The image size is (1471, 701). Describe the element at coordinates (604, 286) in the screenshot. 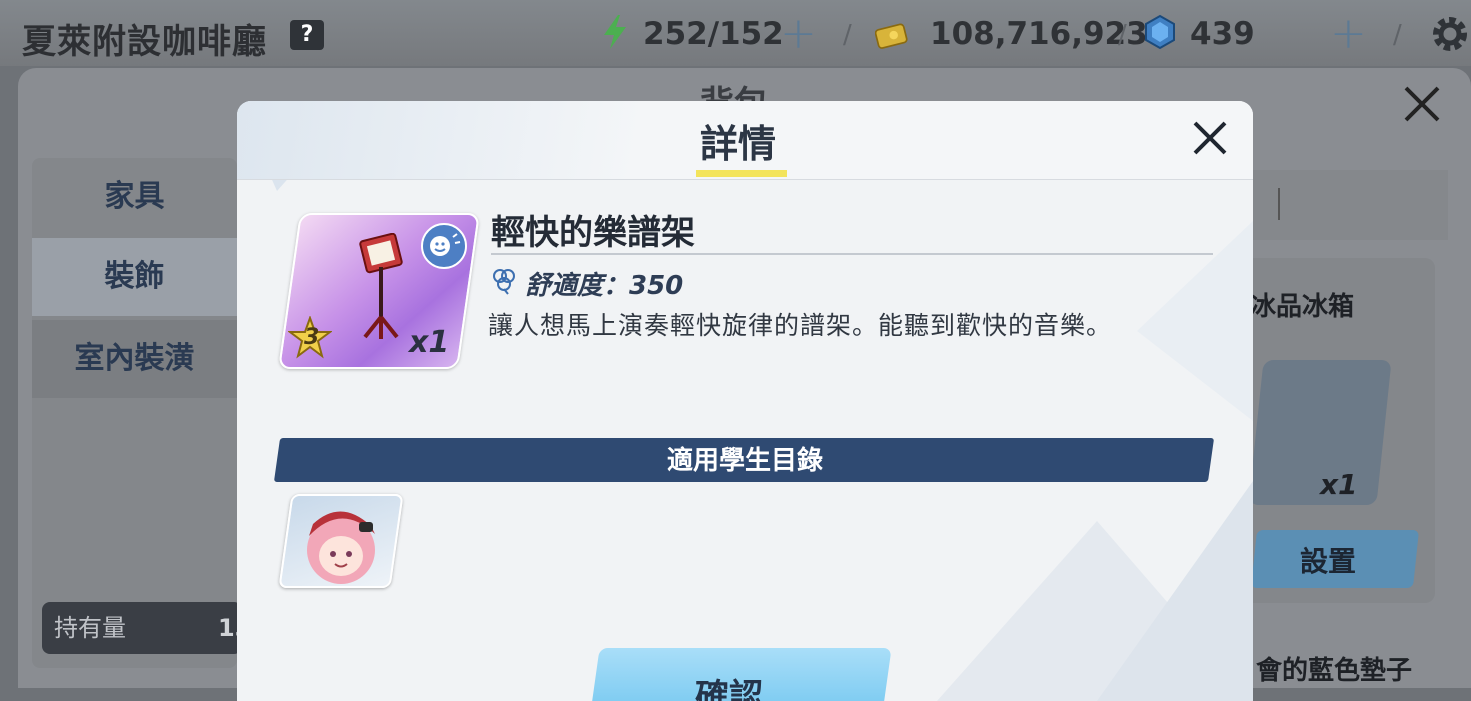

I see `comfort-value: 舒適度：350` at that location.